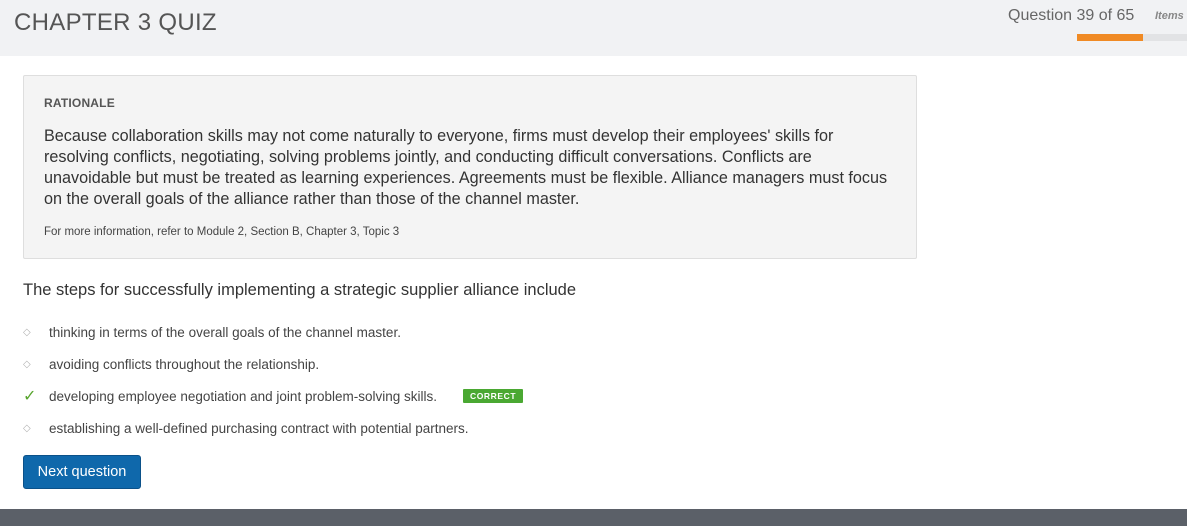  What do you see at coordinates (1071, 15) in the screenshot?
I see `question-progress-text: Question 39 of 65` at bounding box center [1071, 15].